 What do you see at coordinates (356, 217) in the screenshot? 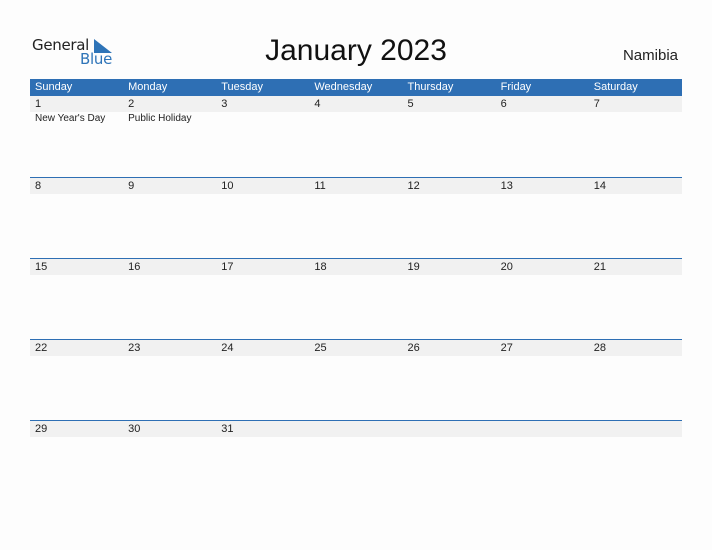
I see `week-row: 8 9 10 11 12 13 14` at bounding box center [356, 217].